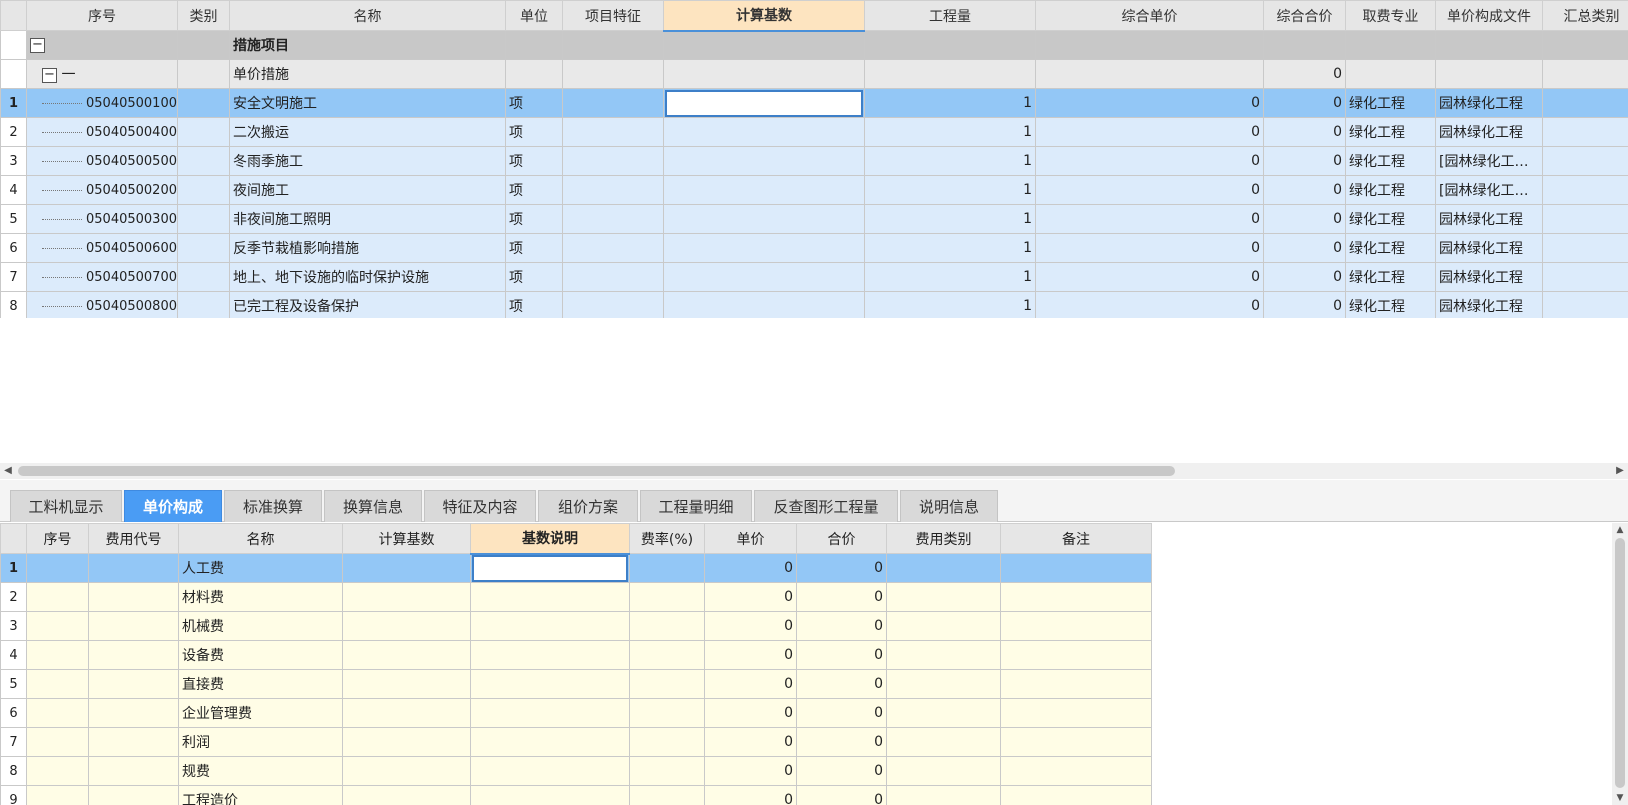 The image size is (1628, 805). Describe the element at coordinates (13, 713) in the screenshot. I see `row-number: 6` at that location.